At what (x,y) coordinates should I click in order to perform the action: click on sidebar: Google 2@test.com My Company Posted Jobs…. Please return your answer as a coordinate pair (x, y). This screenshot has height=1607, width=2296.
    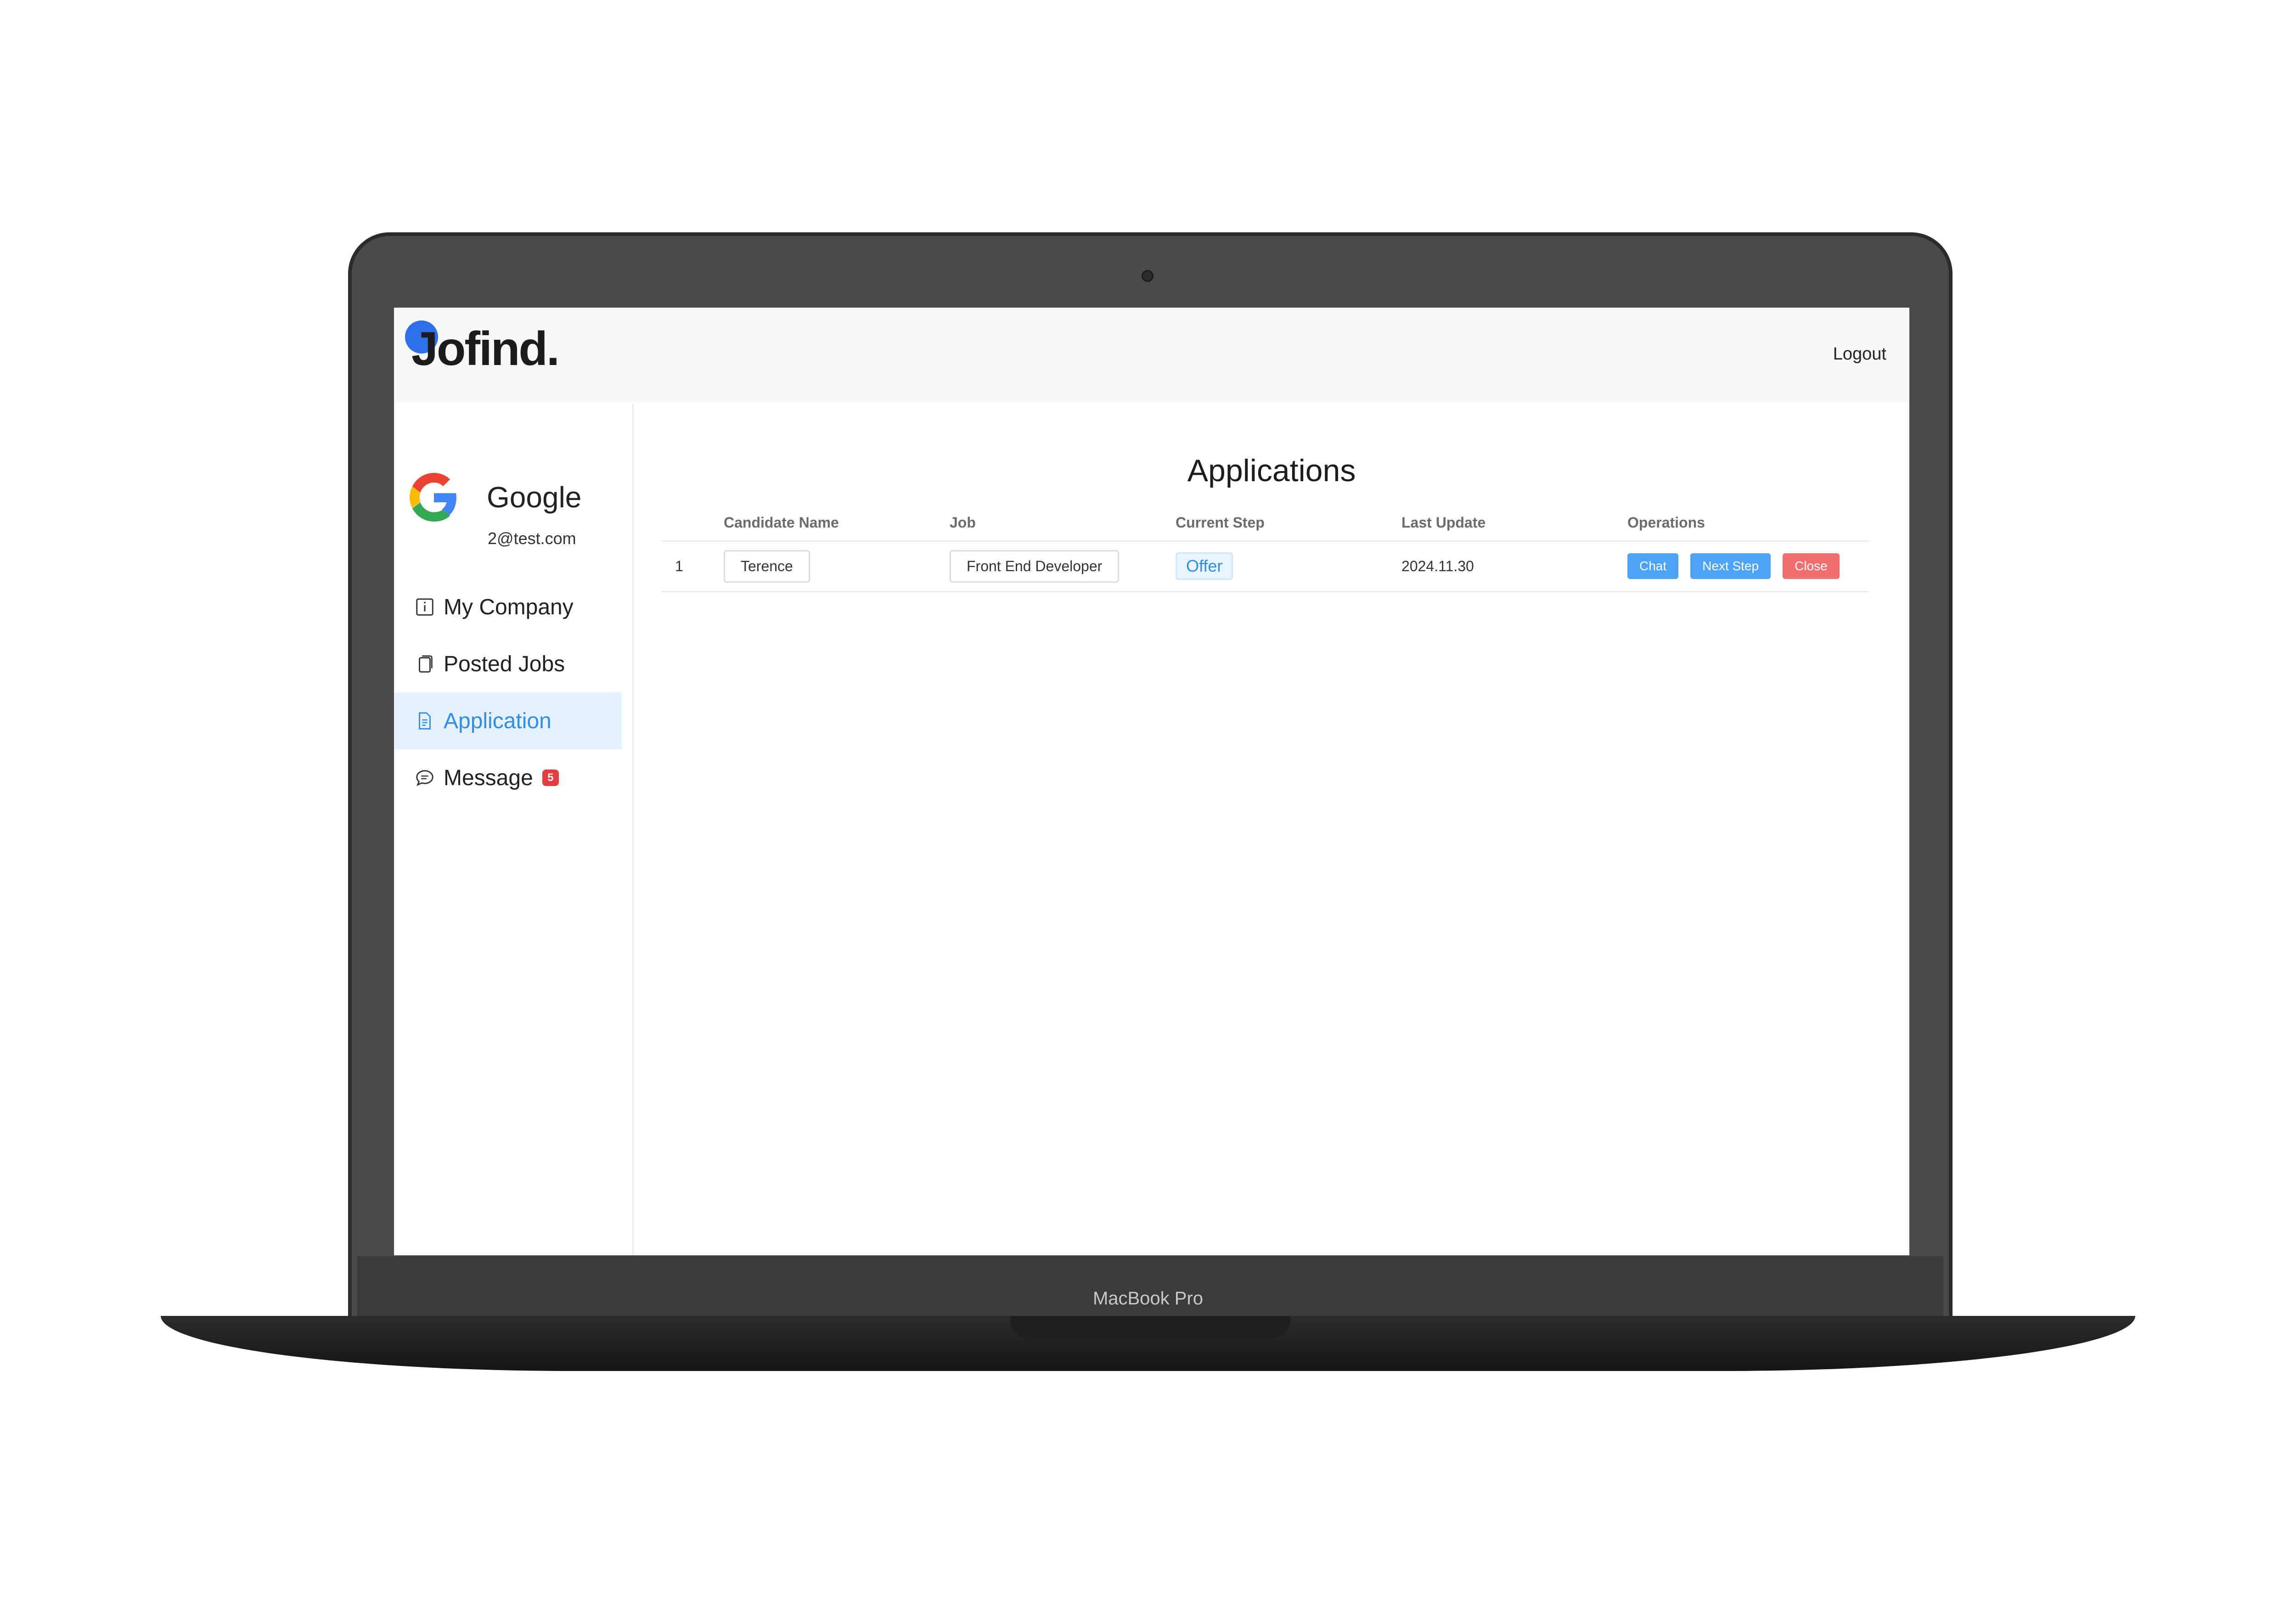
    Looking at the image, I should click on (514, 829).